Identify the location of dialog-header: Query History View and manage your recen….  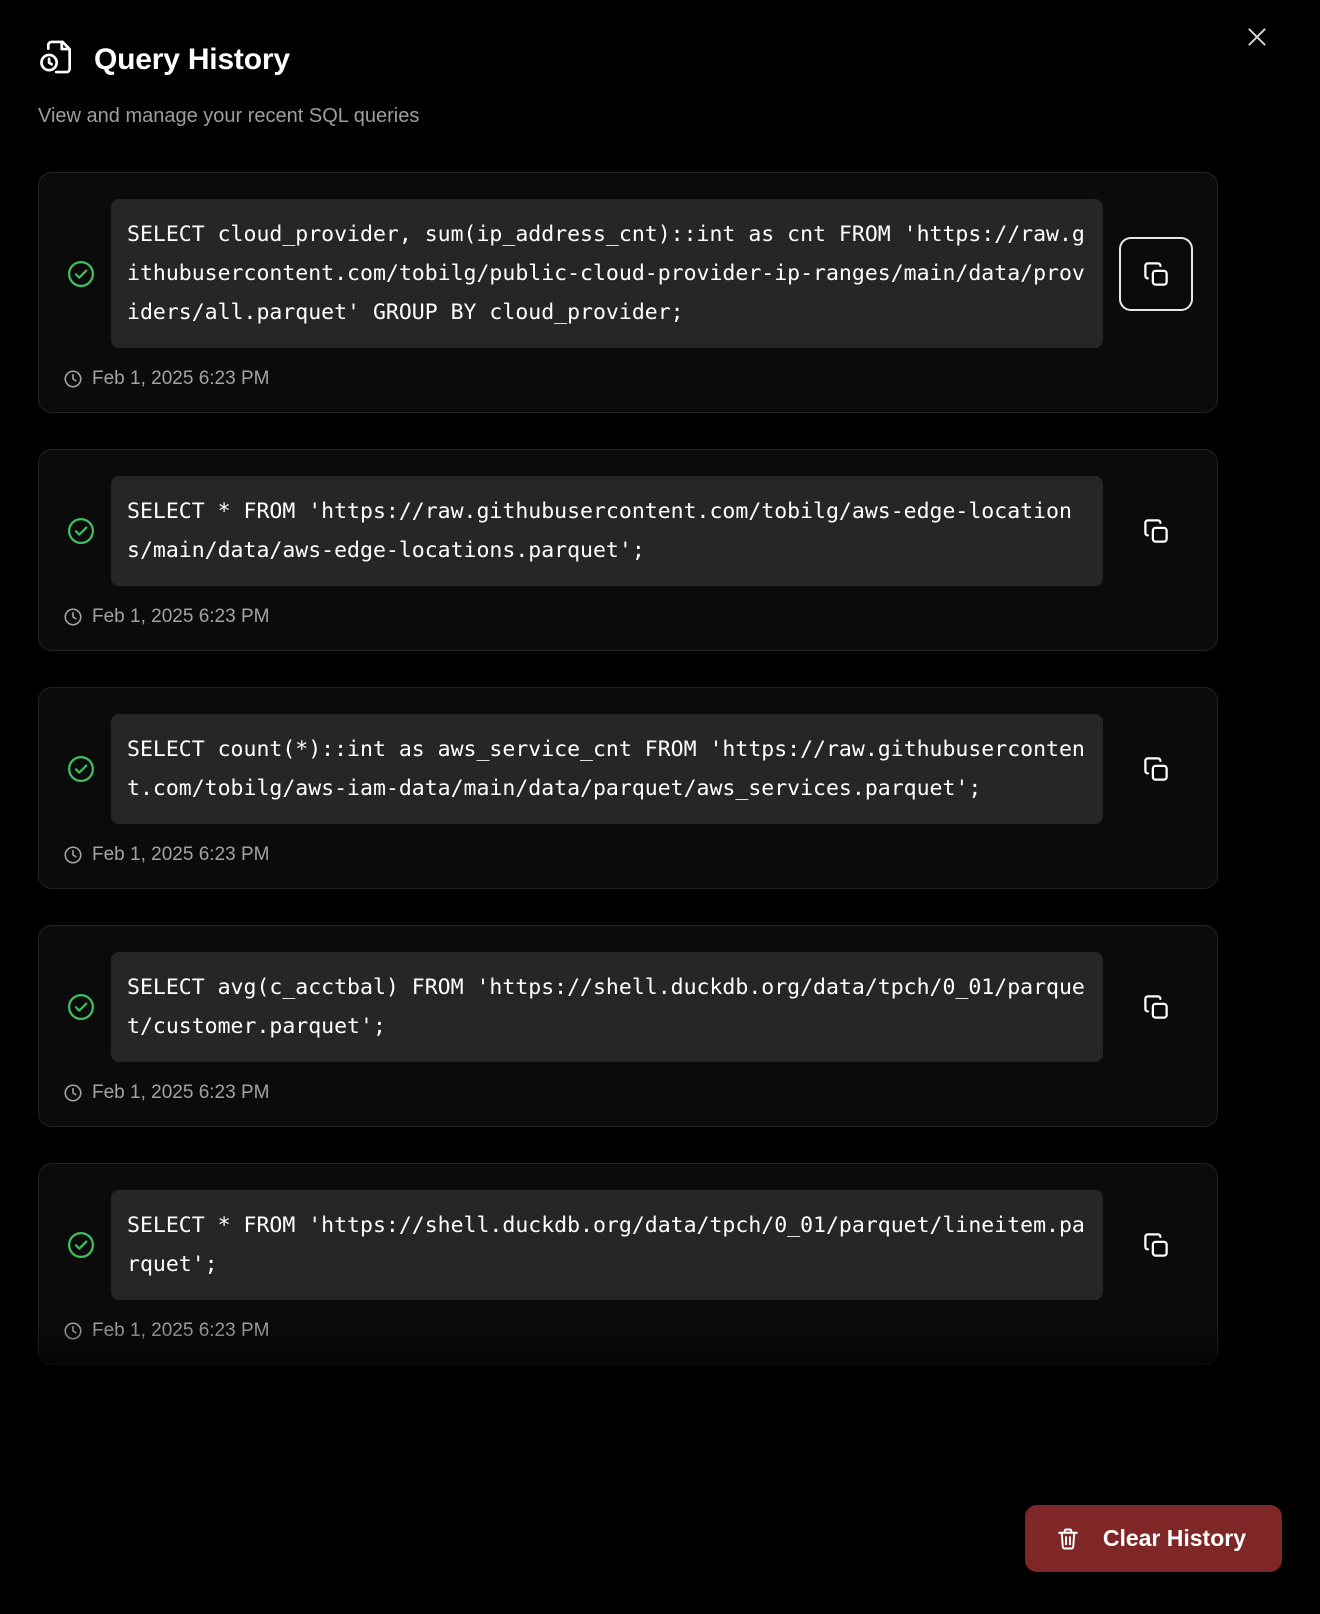
(660, 83).